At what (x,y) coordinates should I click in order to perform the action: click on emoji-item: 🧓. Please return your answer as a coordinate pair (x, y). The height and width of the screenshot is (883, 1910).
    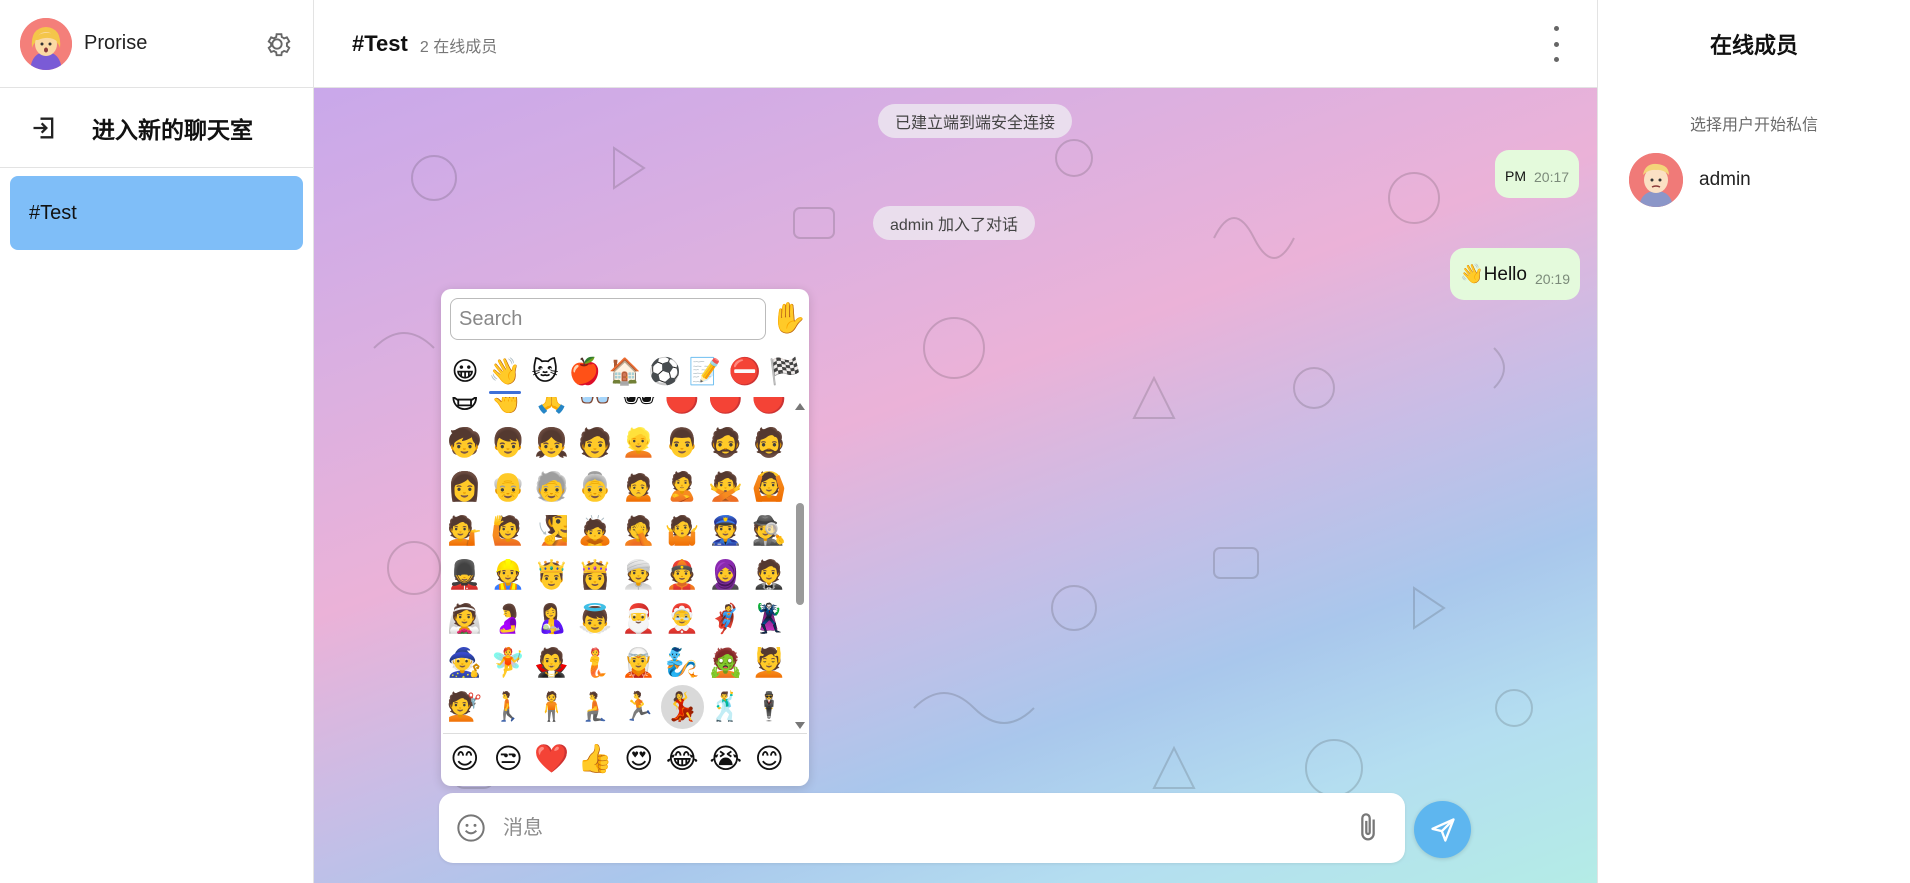
    Looking at the image, I should click on (552, 487).